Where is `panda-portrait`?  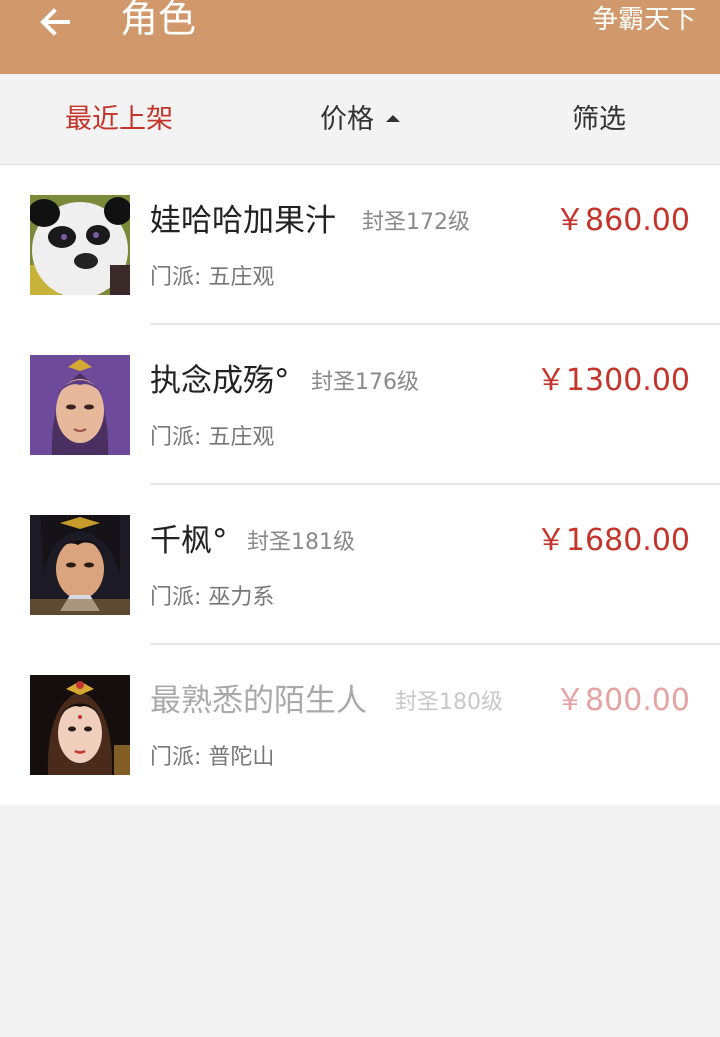 panda-portrait is located at coordinates (80, 245).